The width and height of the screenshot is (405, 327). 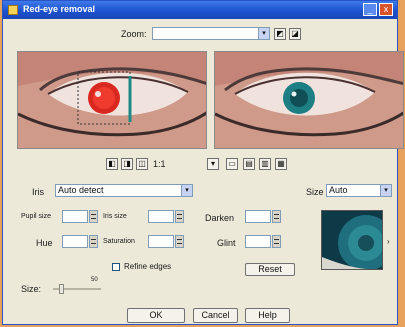 I want to click on glint-input, so click(x=258, y=241).